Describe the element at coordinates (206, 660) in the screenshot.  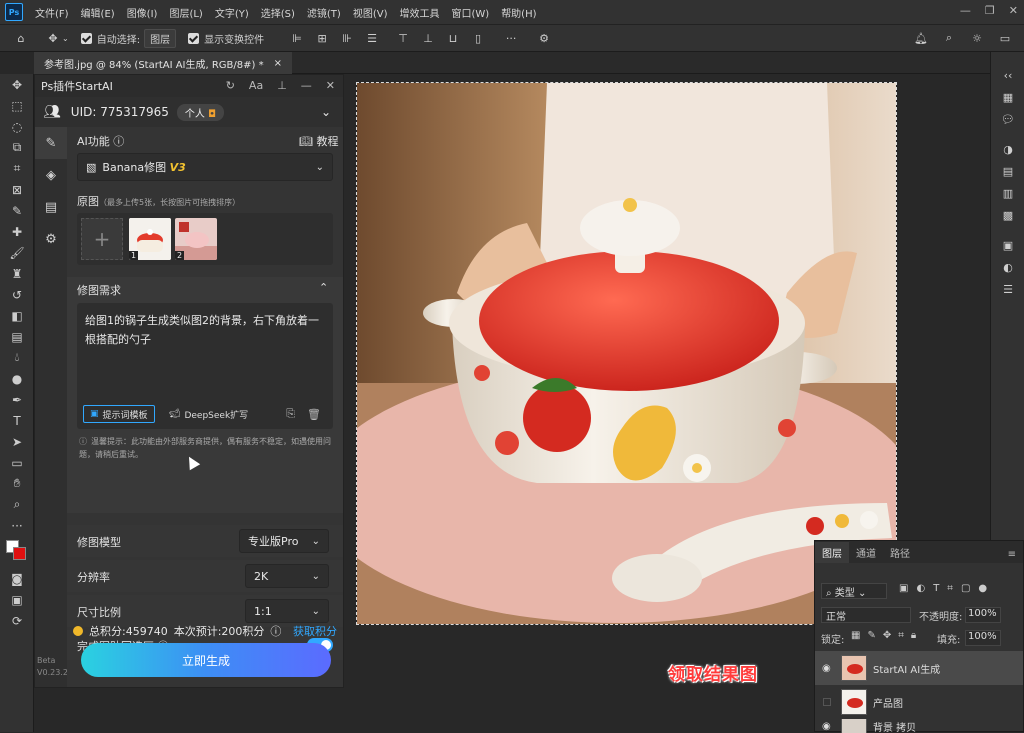
I see `generate-button: 立即生成` at that location.